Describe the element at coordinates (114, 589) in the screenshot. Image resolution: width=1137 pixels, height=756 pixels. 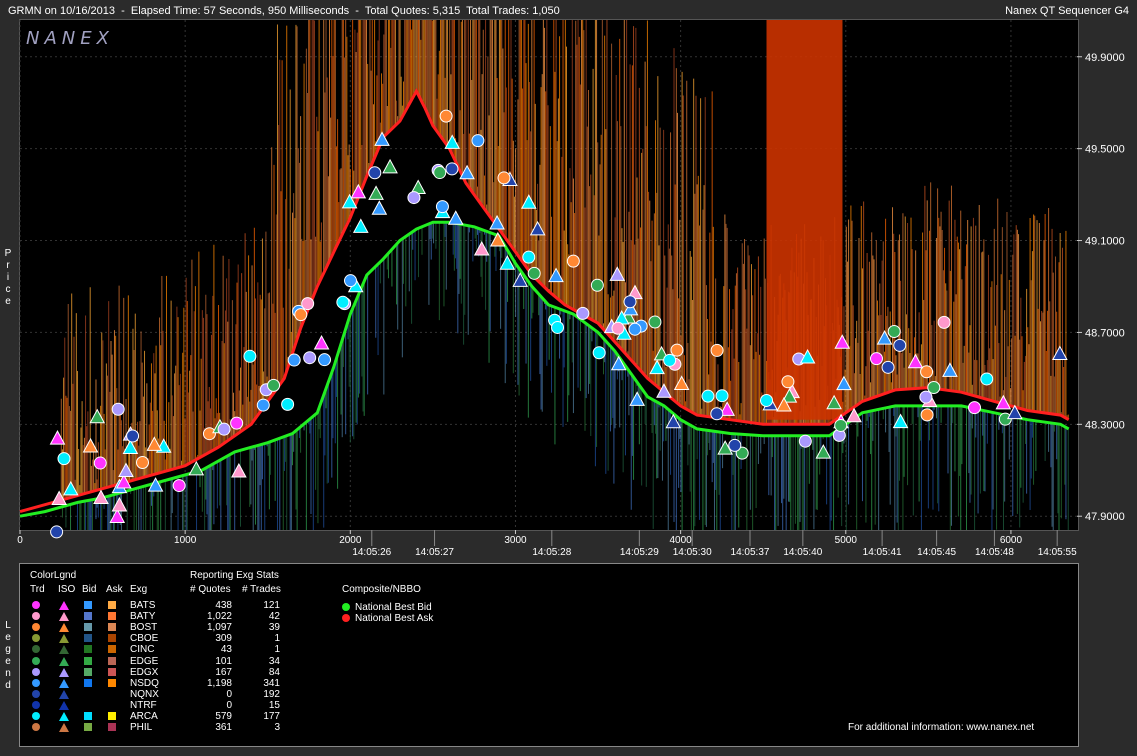
I see `legend-column-header: Ask` at that location.